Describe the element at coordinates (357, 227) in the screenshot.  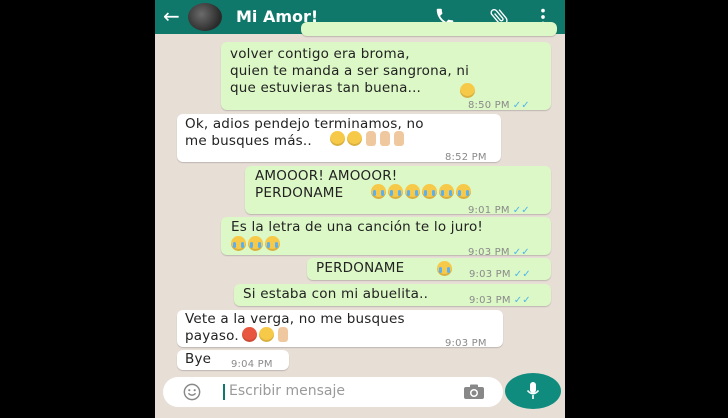
I see `message-text: Es la letra de una canción te lo juro!` at that location.